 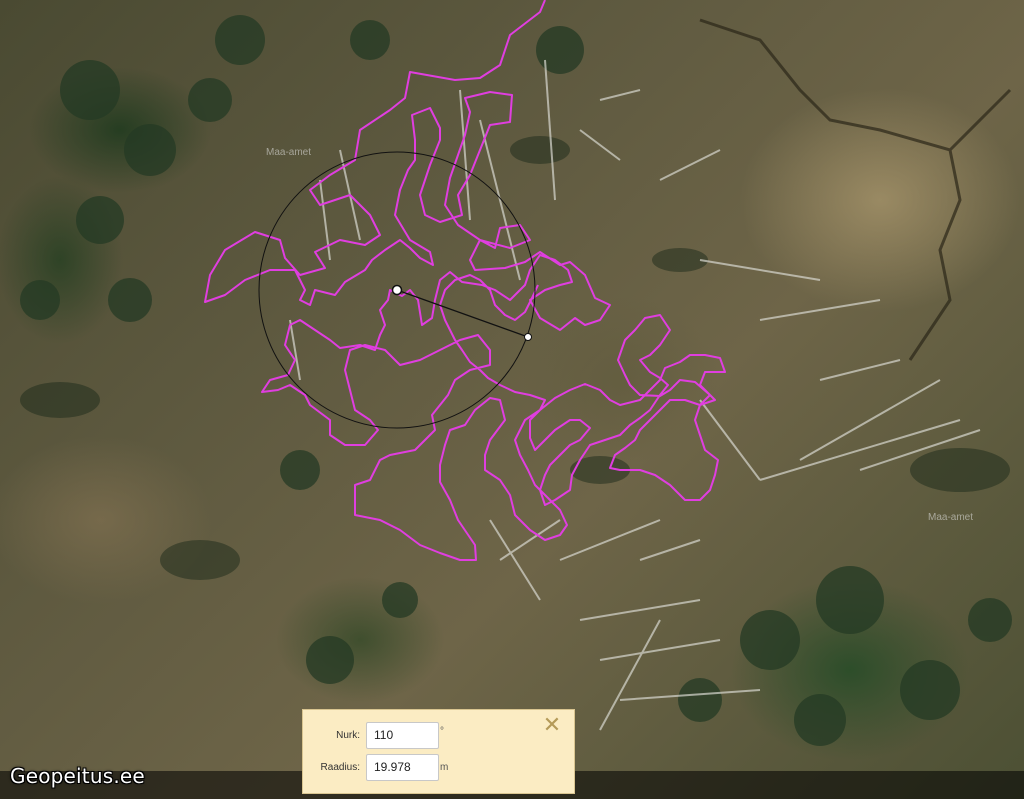 What do you see at coordinates (438, 751) in the screenshot?
I see `measure-panel: Nurk: ° Raadius: m` at bounding box center [438, 751].